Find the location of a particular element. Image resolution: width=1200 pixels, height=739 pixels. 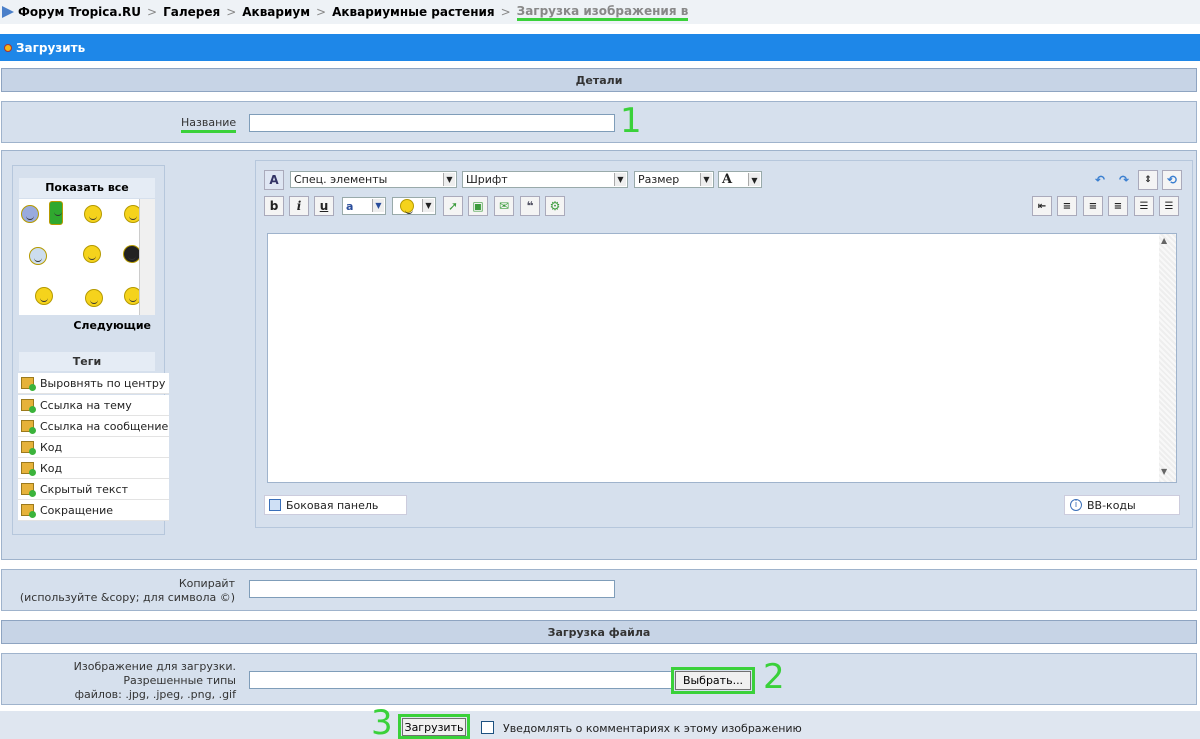

tag-item: Скрытый текст is located at coordinates (93, 489).